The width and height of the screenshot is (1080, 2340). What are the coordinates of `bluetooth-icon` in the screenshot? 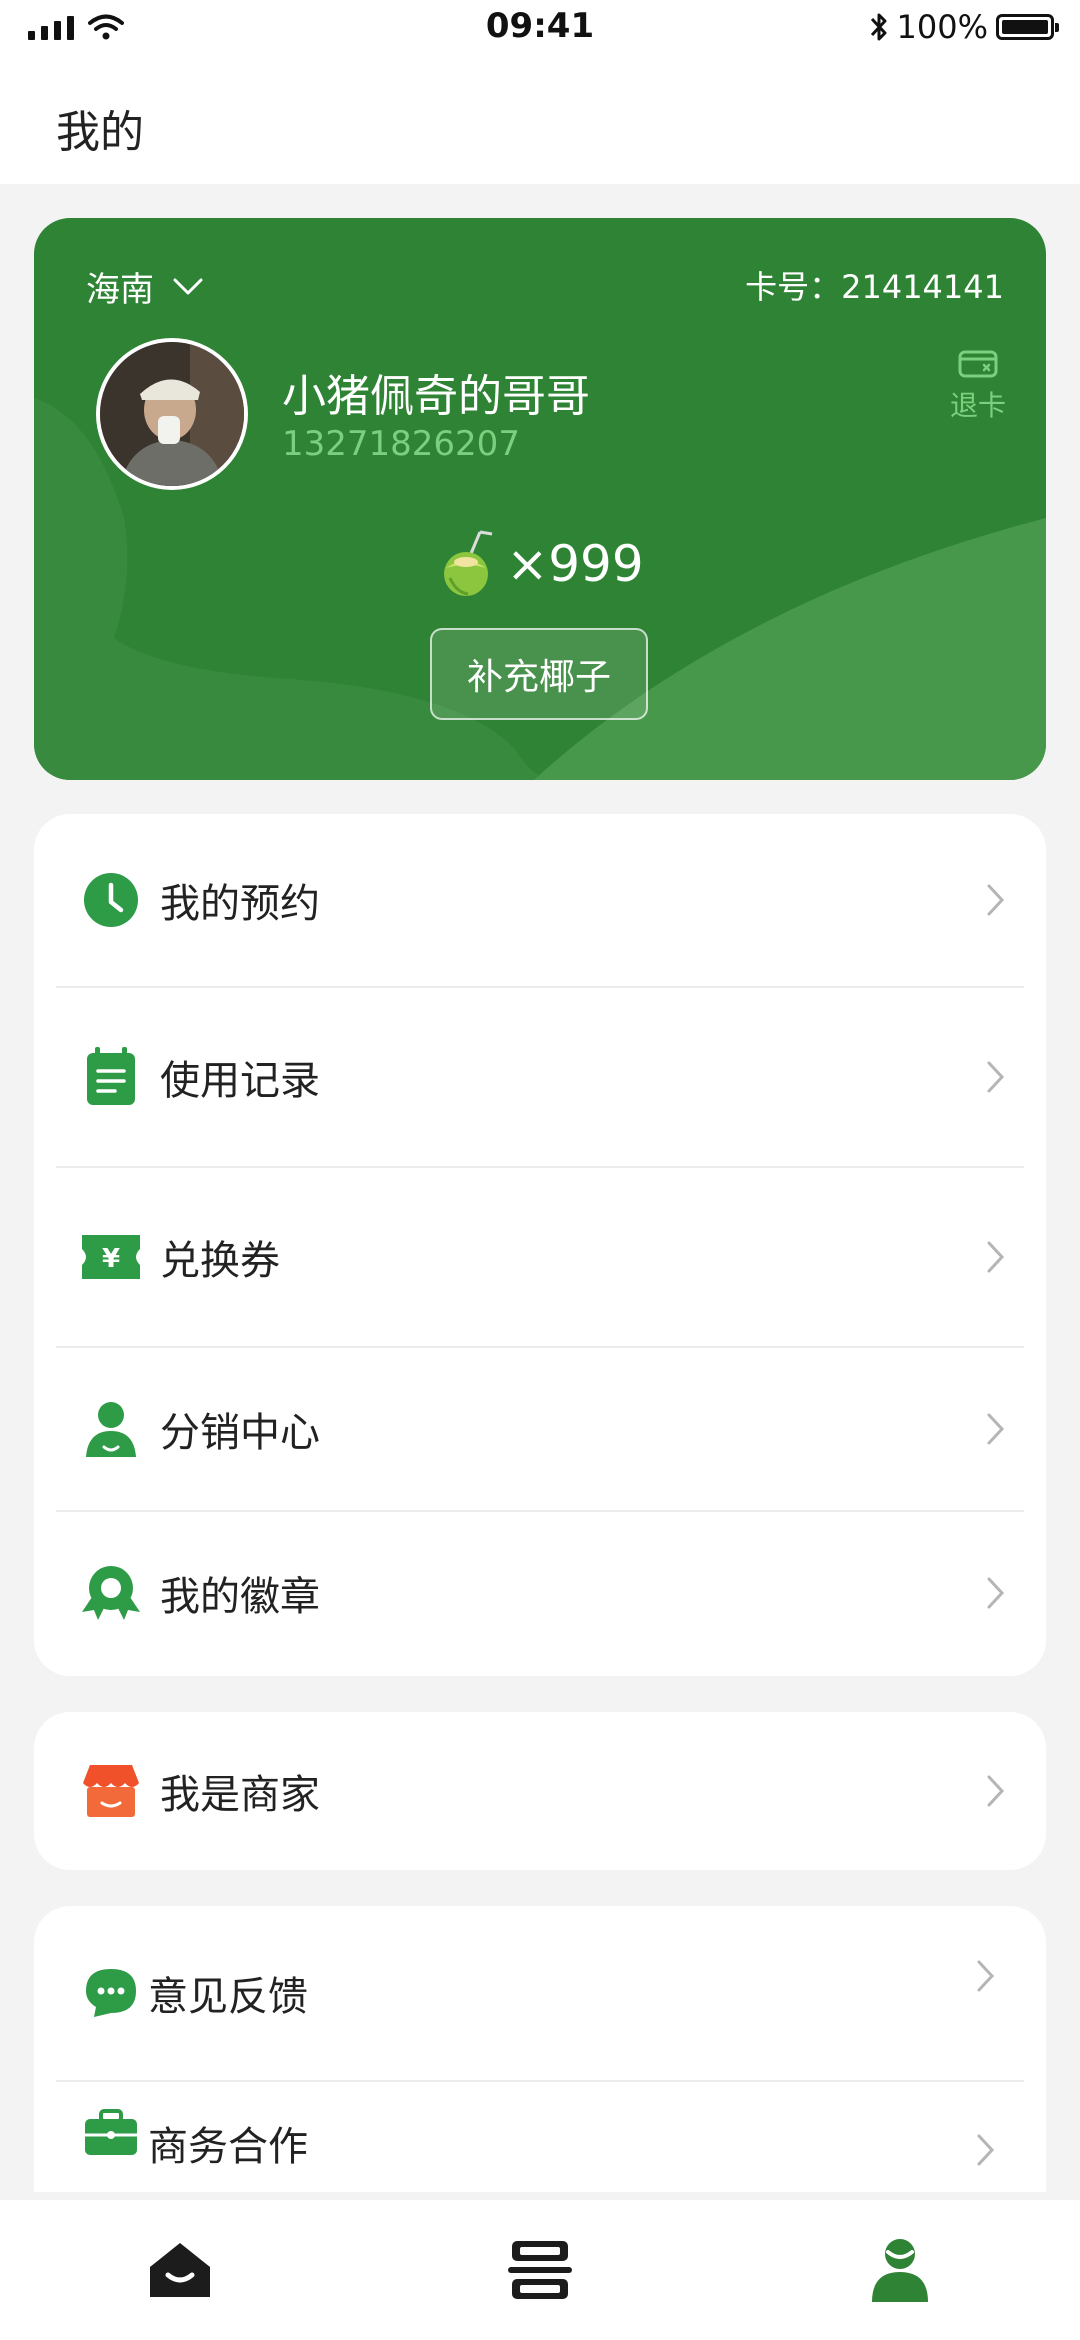 It's located at (878, 27).